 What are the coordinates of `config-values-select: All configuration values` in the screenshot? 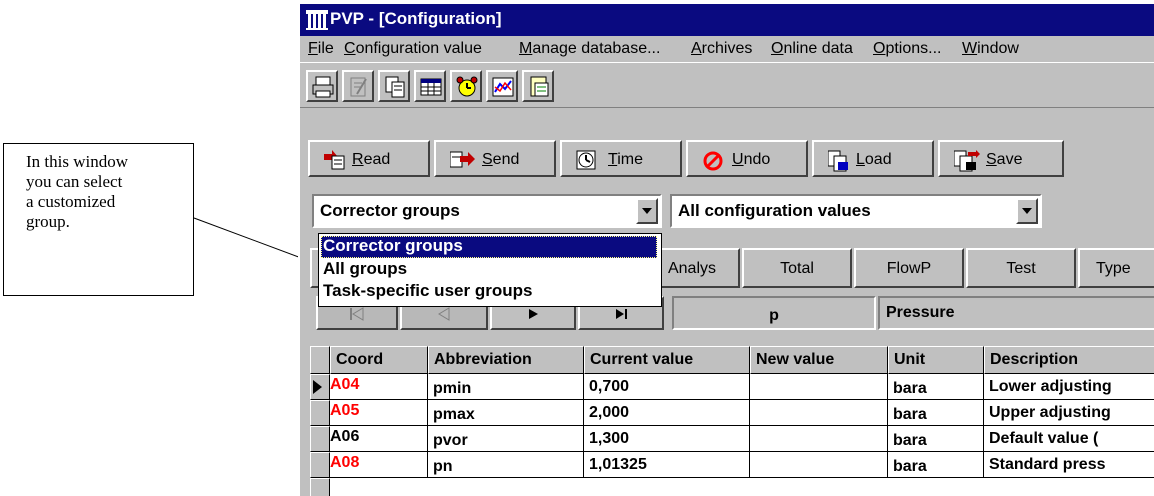 It's located at (856, 211).